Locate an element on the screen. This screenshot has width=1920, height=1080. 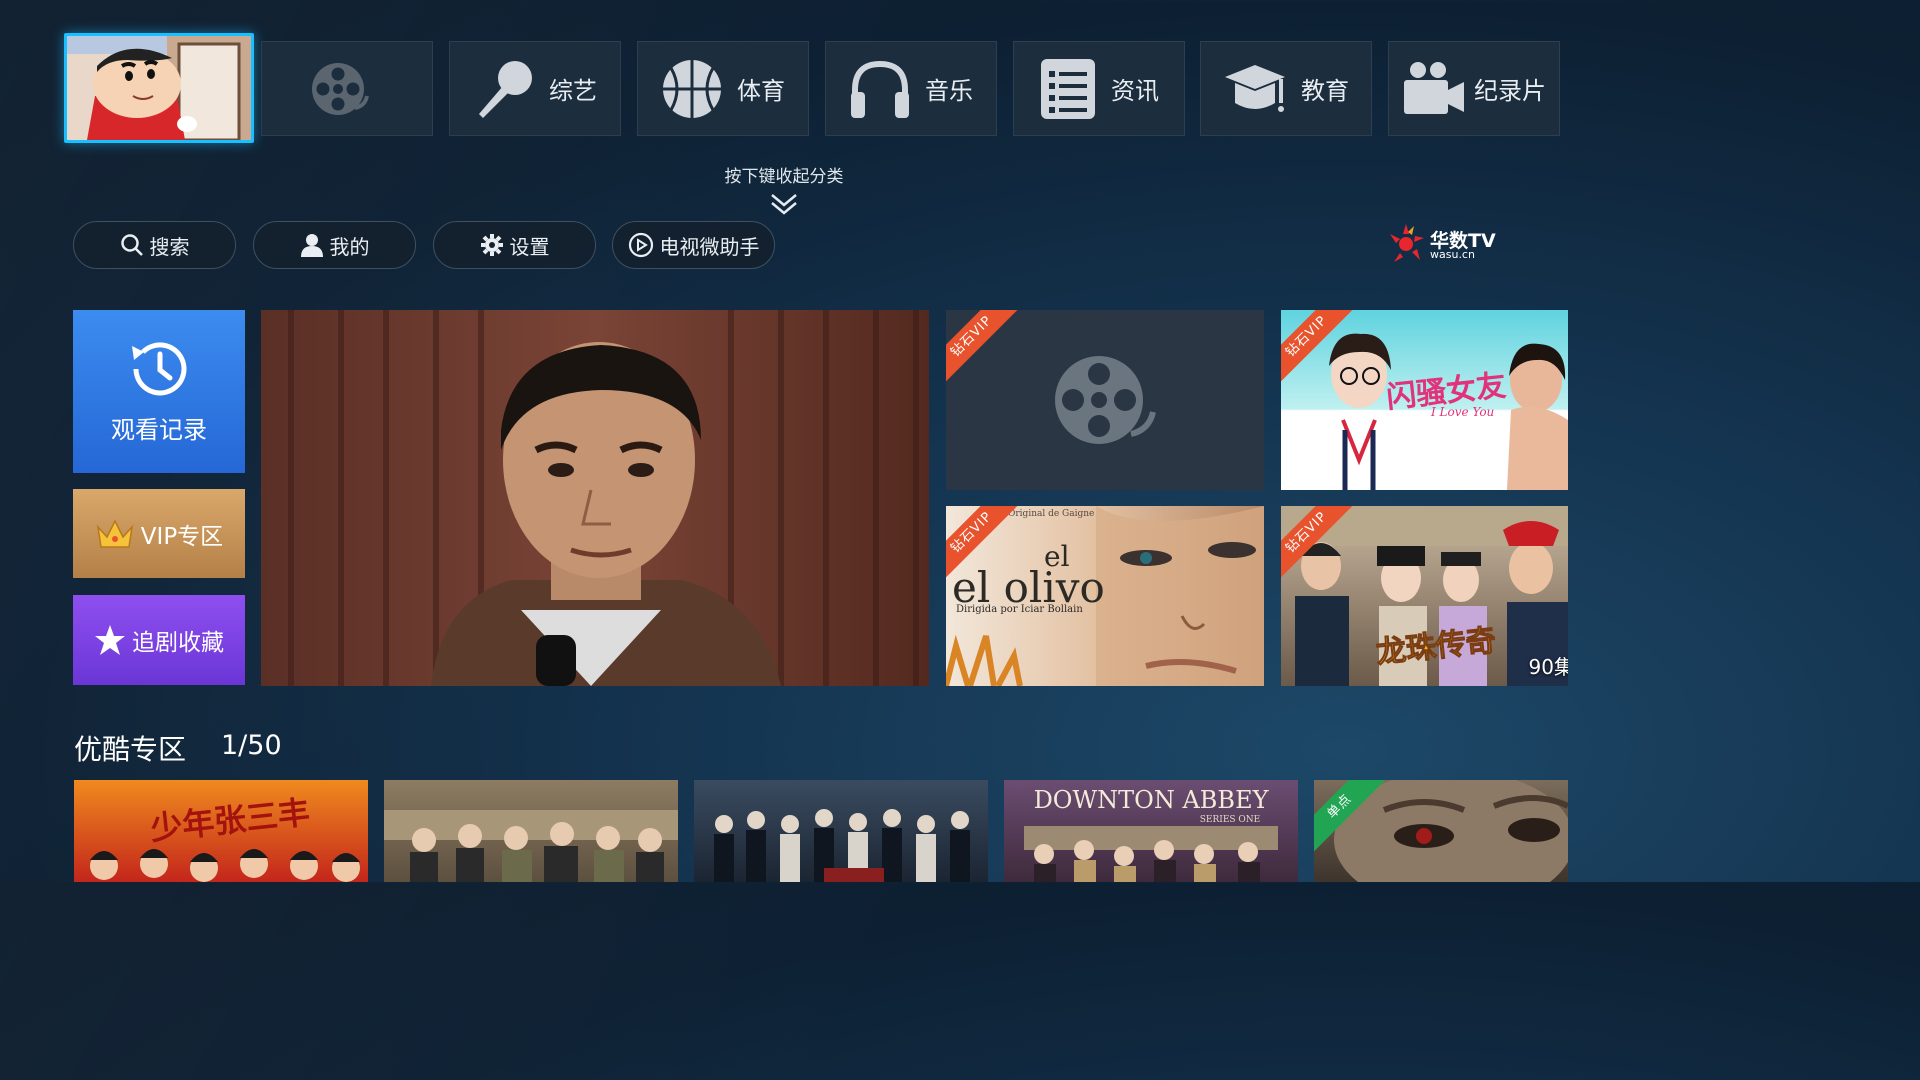
search-button: 搜索 is located at coordinates (154, 245).